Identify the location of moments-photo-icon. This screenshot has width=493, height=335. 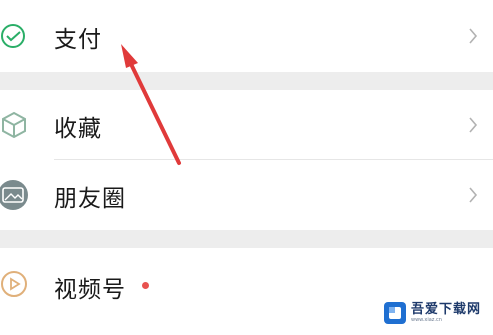
(16, 195).